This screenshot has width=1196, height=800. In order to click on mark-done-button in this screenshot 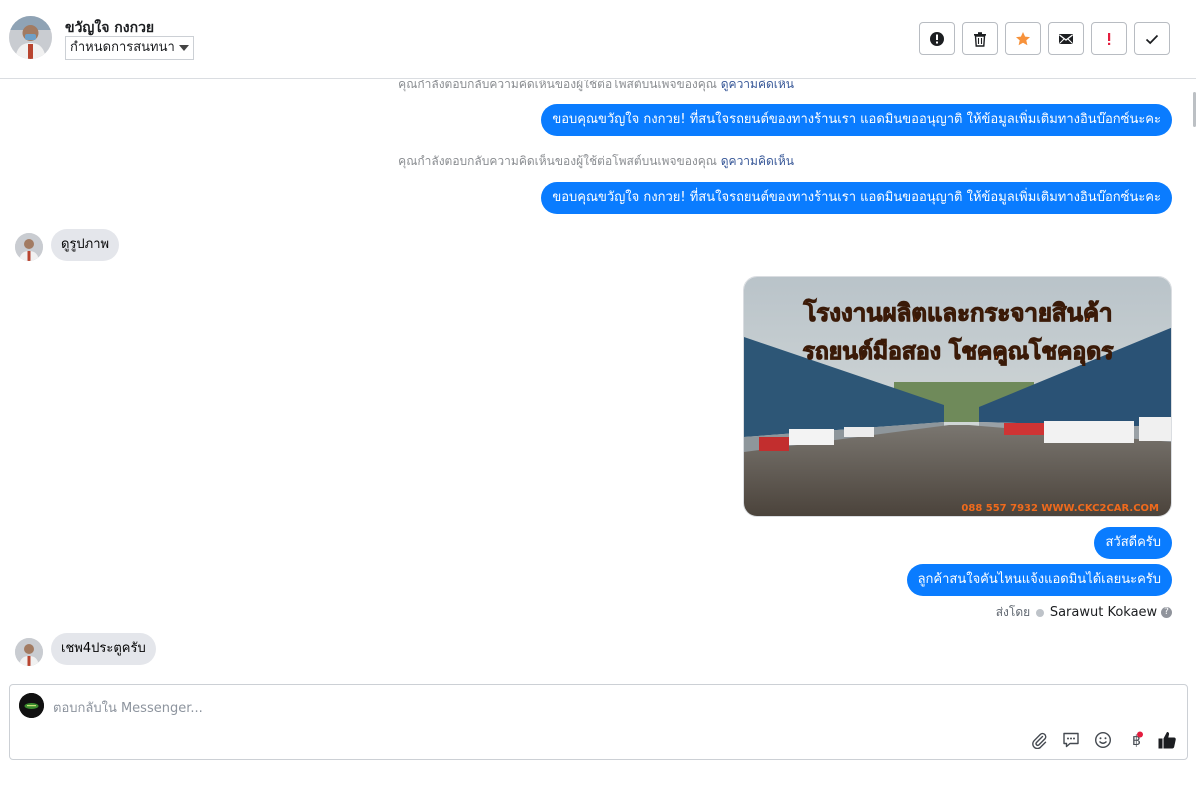, I will do `click(1152, 38)`.